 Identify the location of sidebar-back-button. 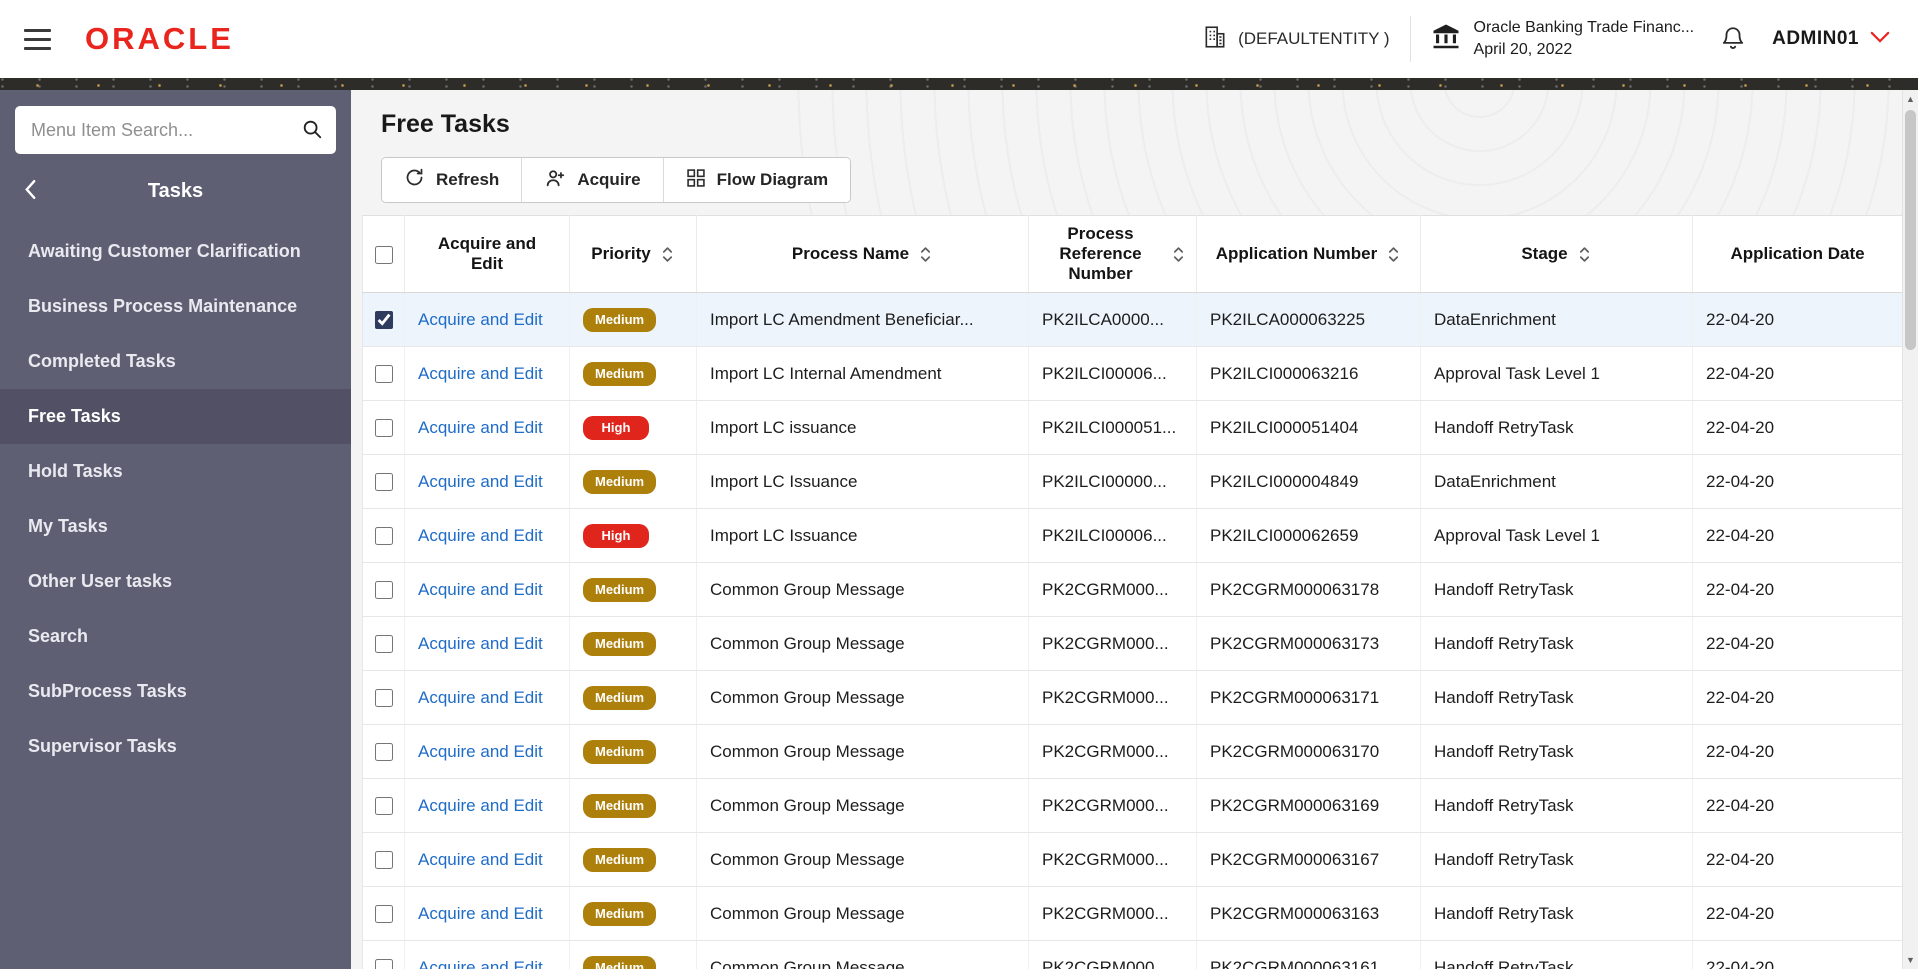
(30, 191).